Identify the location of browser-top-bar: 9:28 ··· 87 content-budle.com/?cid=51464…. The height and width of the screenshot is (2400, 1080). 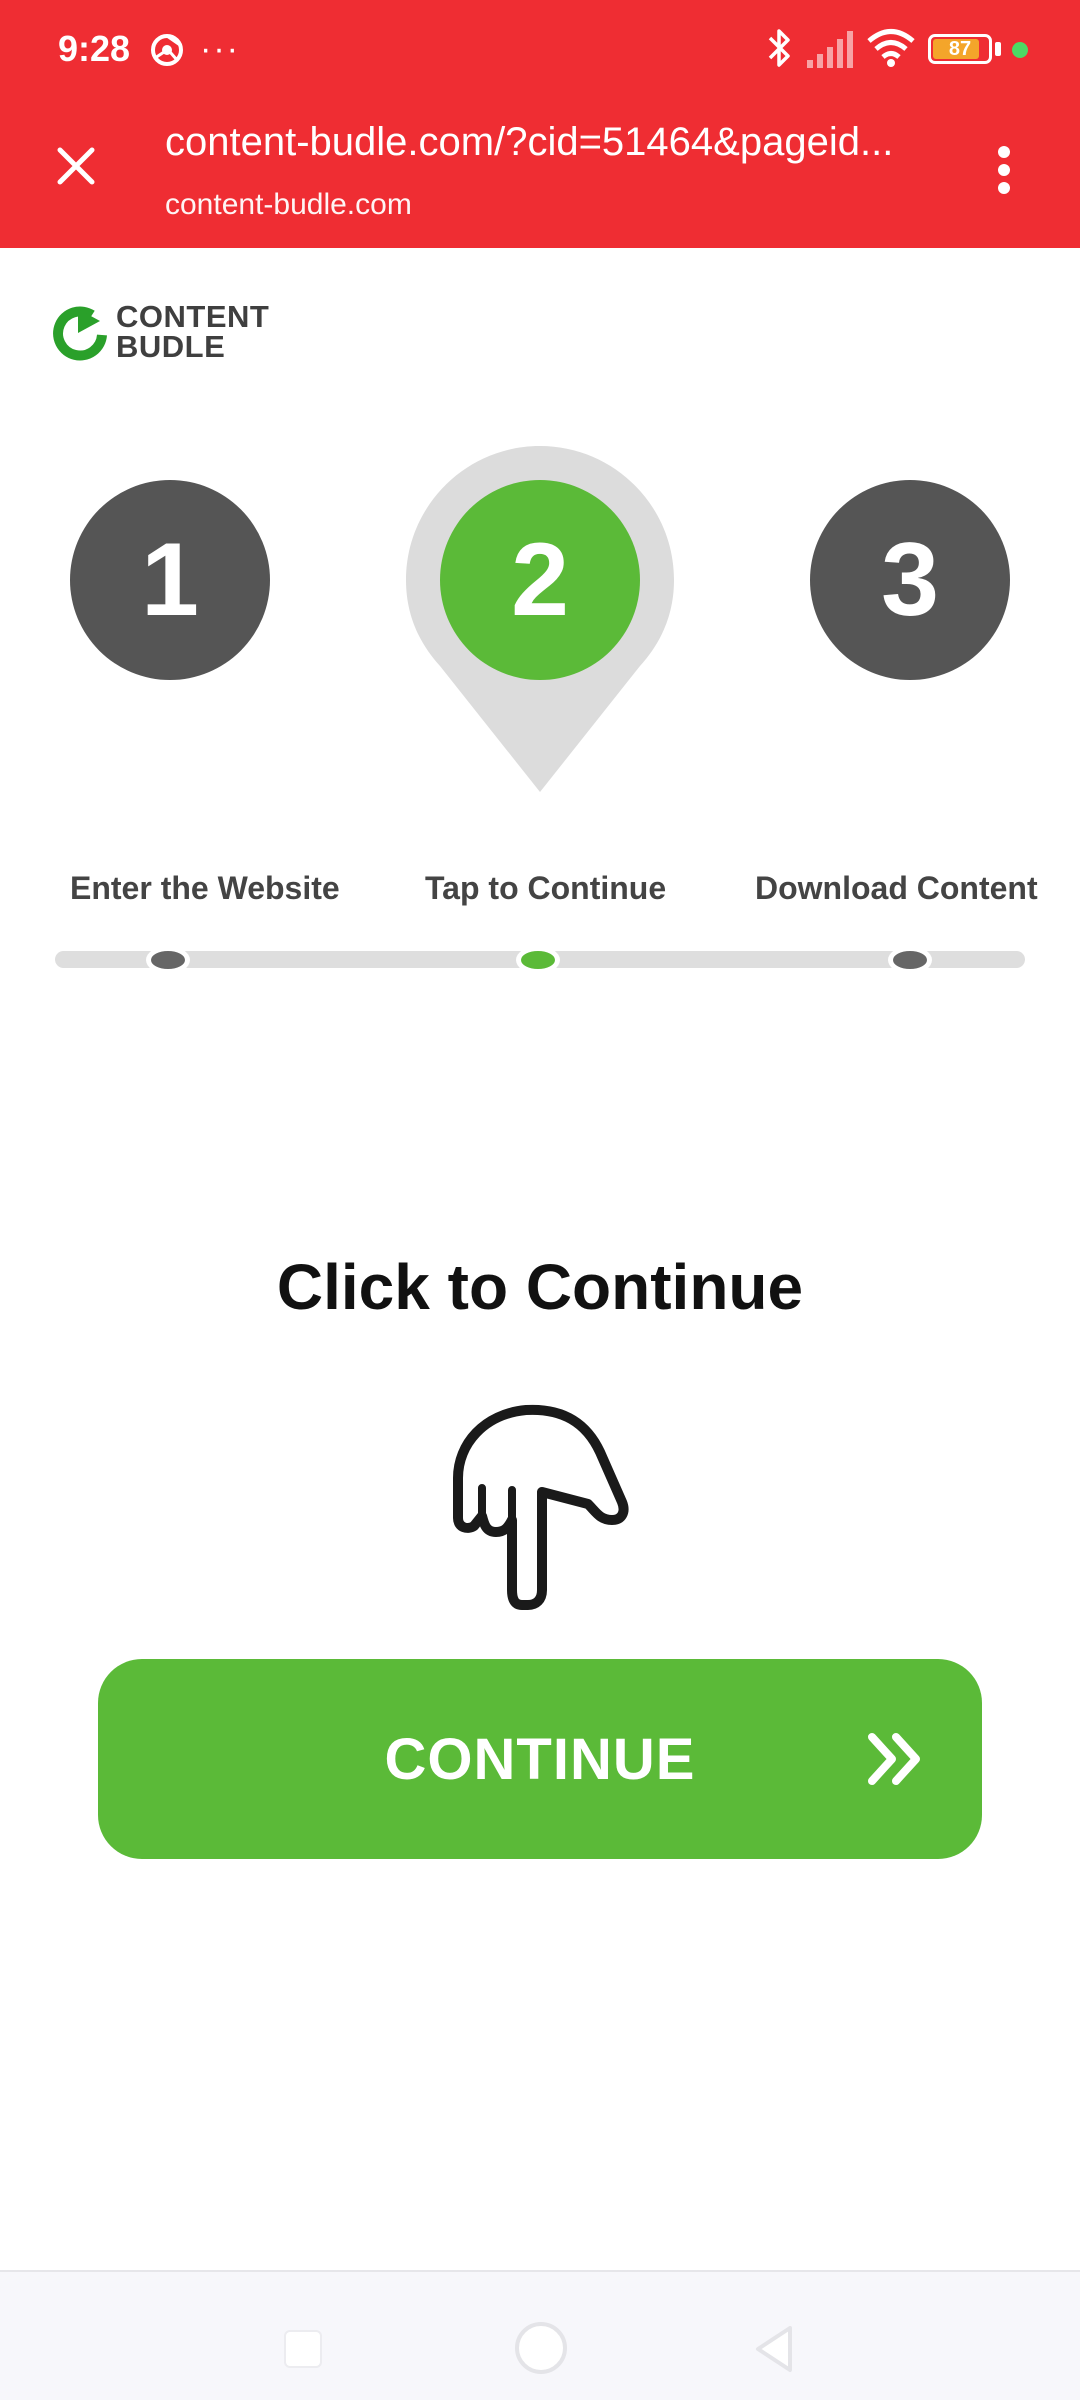
(540, 124).